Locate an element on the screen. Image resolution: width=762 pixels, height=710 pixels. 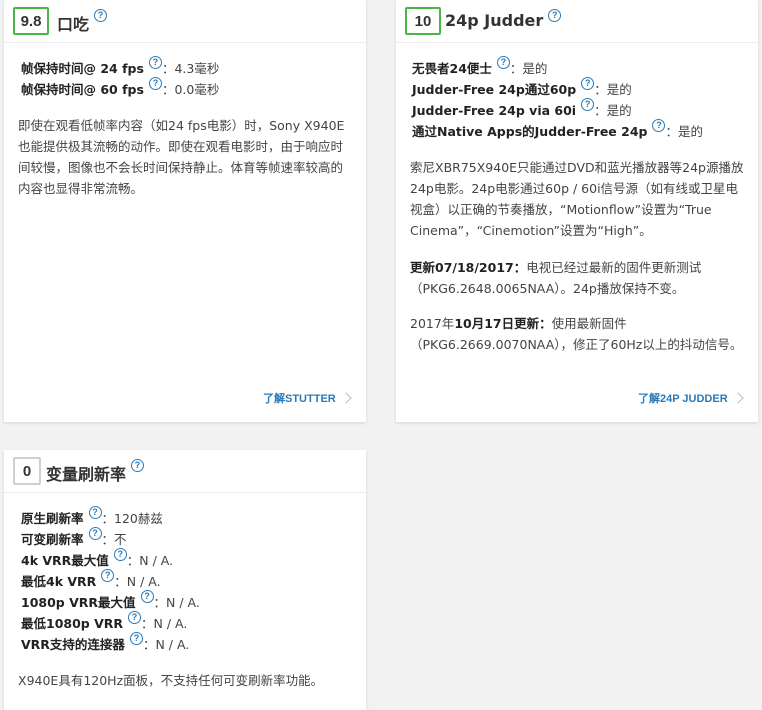
vrr-row-6: VRR支持的连接器? ：N / A. is located at coordinates (105, 643).